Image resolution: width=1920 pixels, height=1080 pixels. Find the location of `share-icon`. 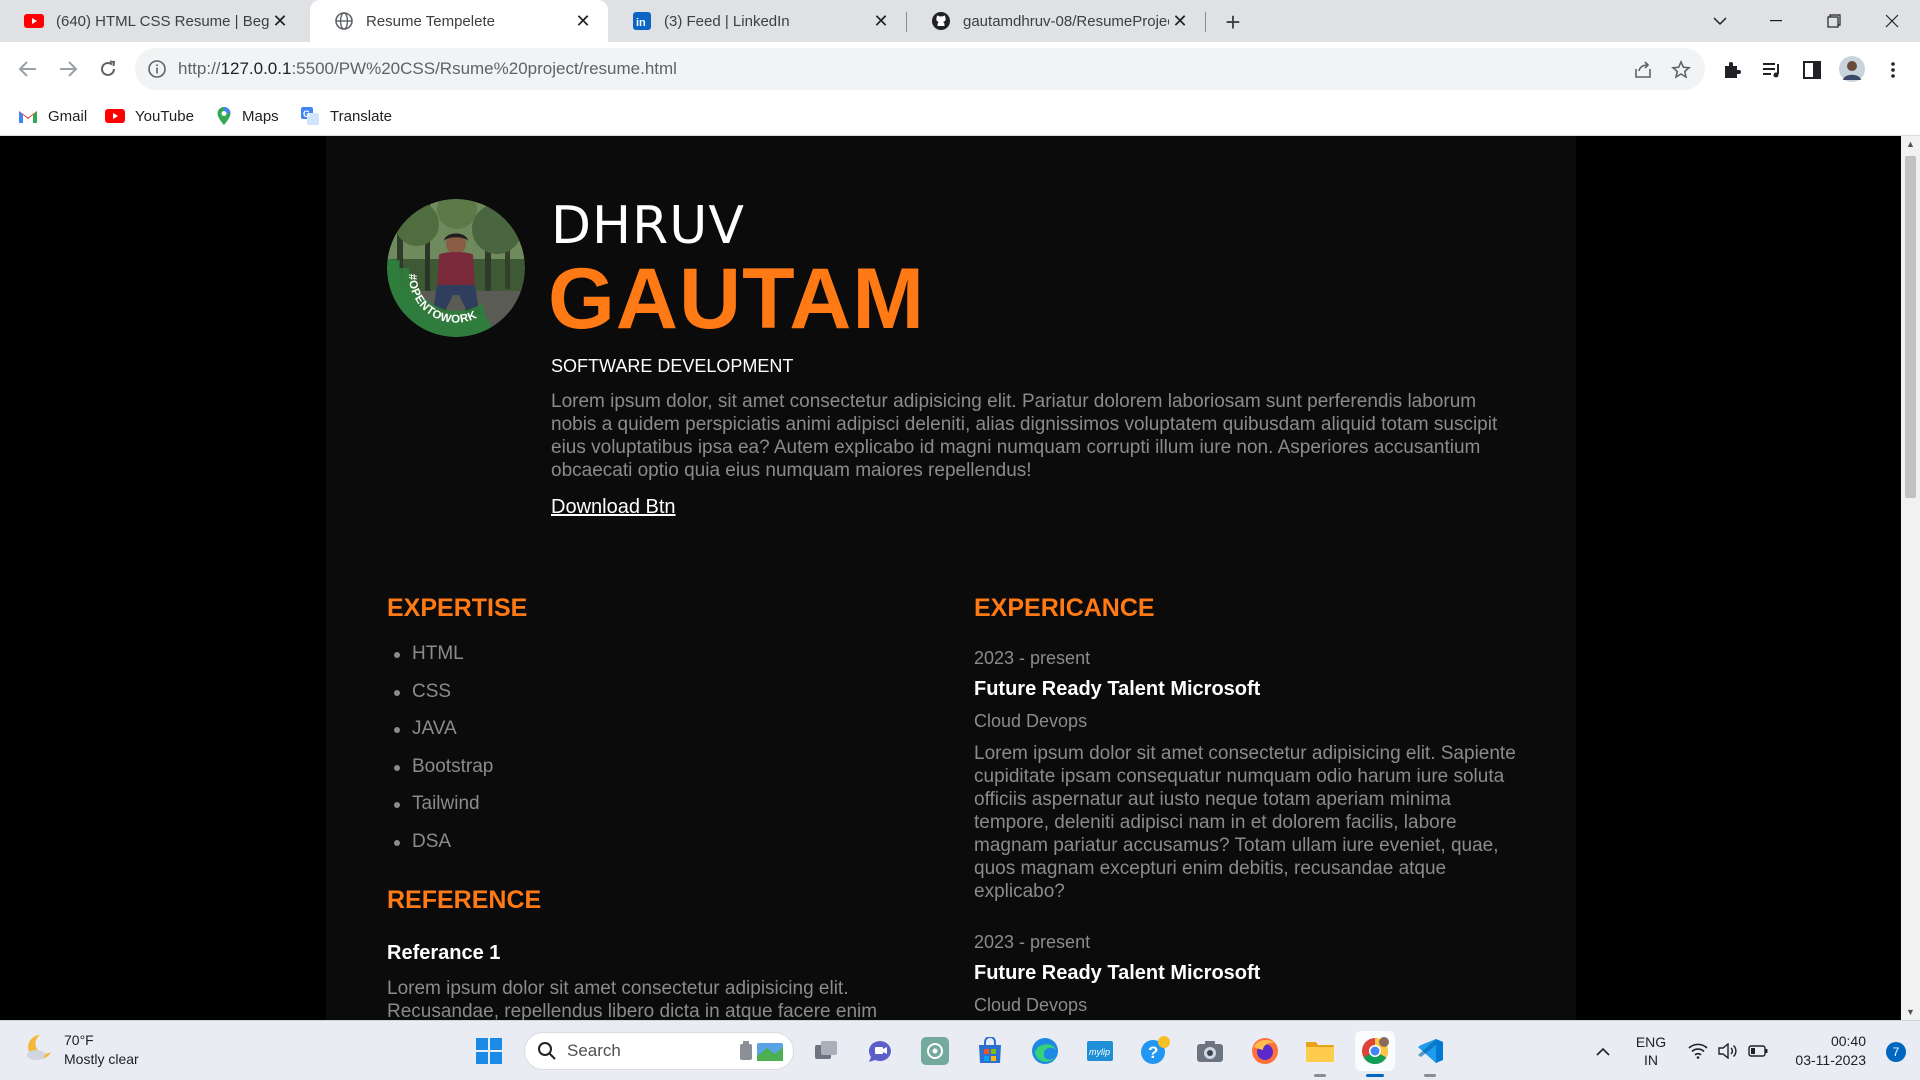

share-icon is located at coordinates (1643, 70).